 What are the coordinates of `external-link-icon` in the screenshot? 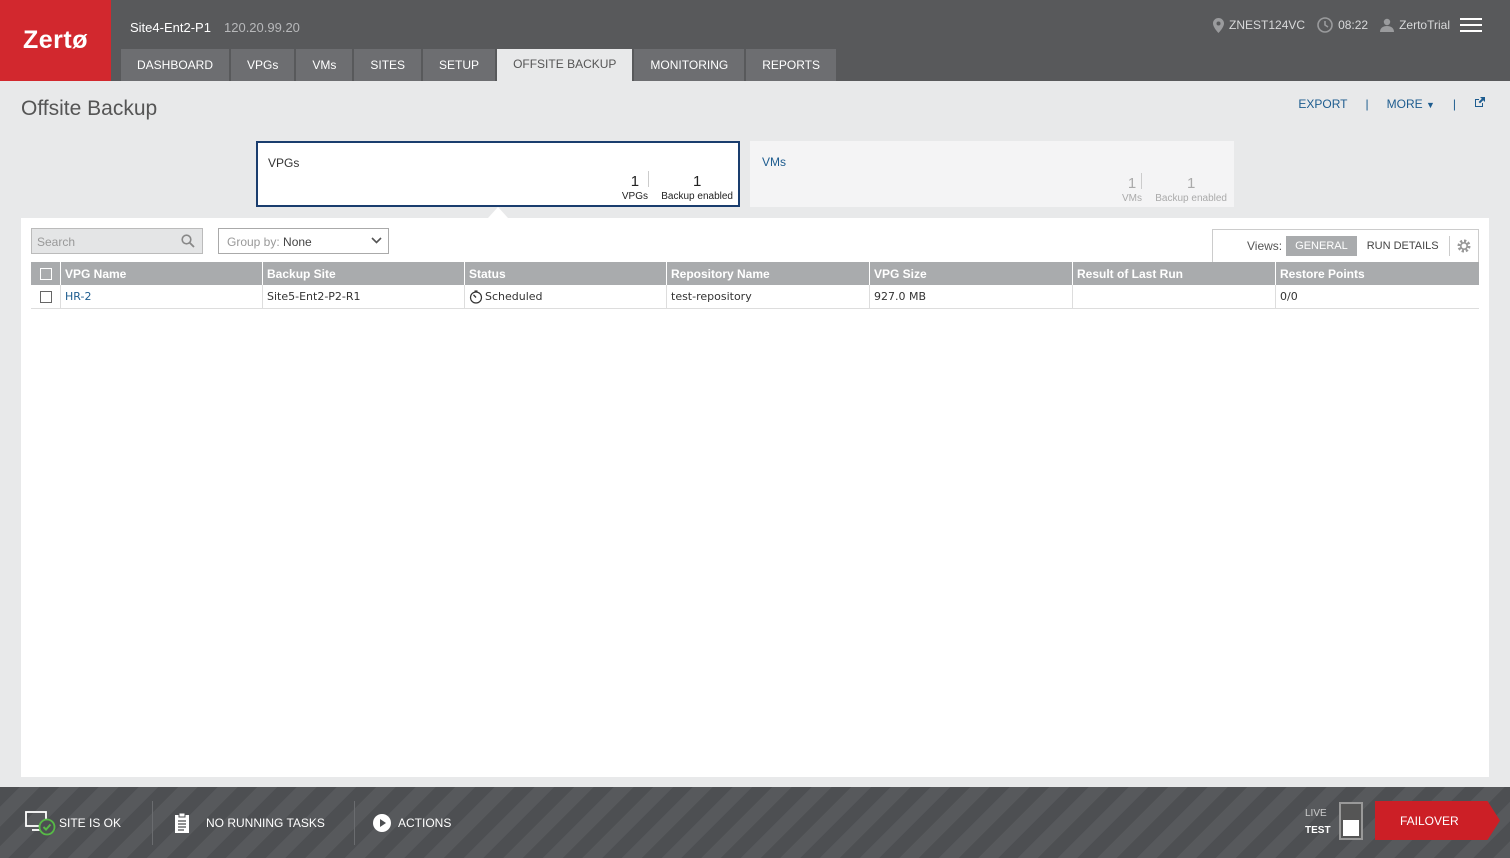 It's located at (1480, 102).